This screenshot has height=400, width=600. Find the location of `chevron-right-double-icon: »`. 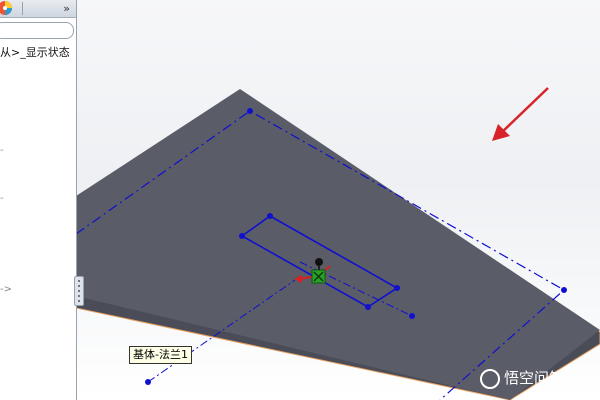

chevron-right-double-icon: » is located at coordinates (66, 8).